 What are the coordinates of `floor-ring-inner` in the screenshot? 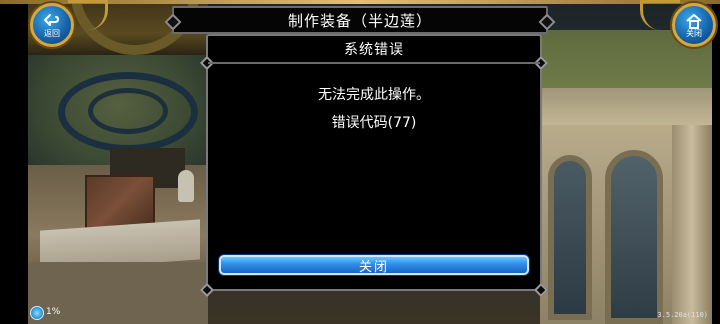 It's located at (128, 111).